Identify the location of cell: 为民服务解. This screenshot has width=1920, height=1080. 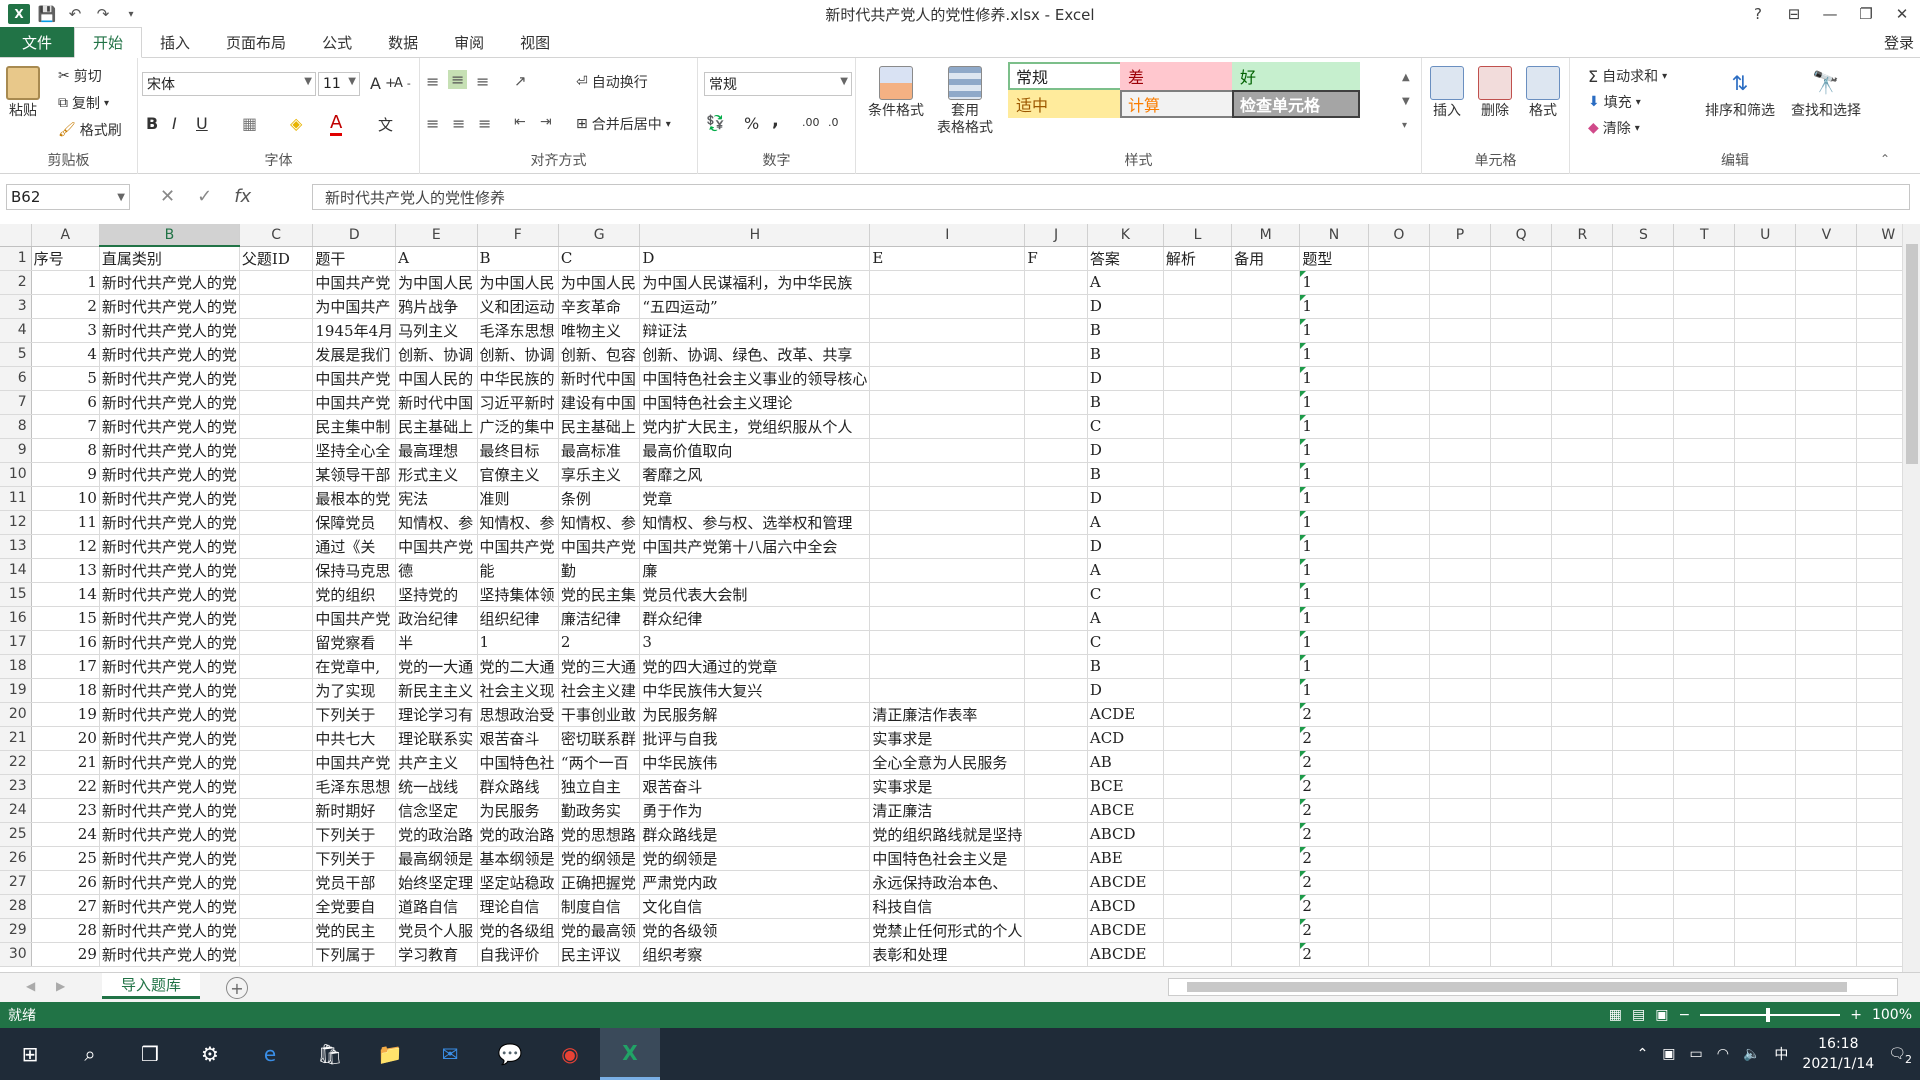
(755, 714).